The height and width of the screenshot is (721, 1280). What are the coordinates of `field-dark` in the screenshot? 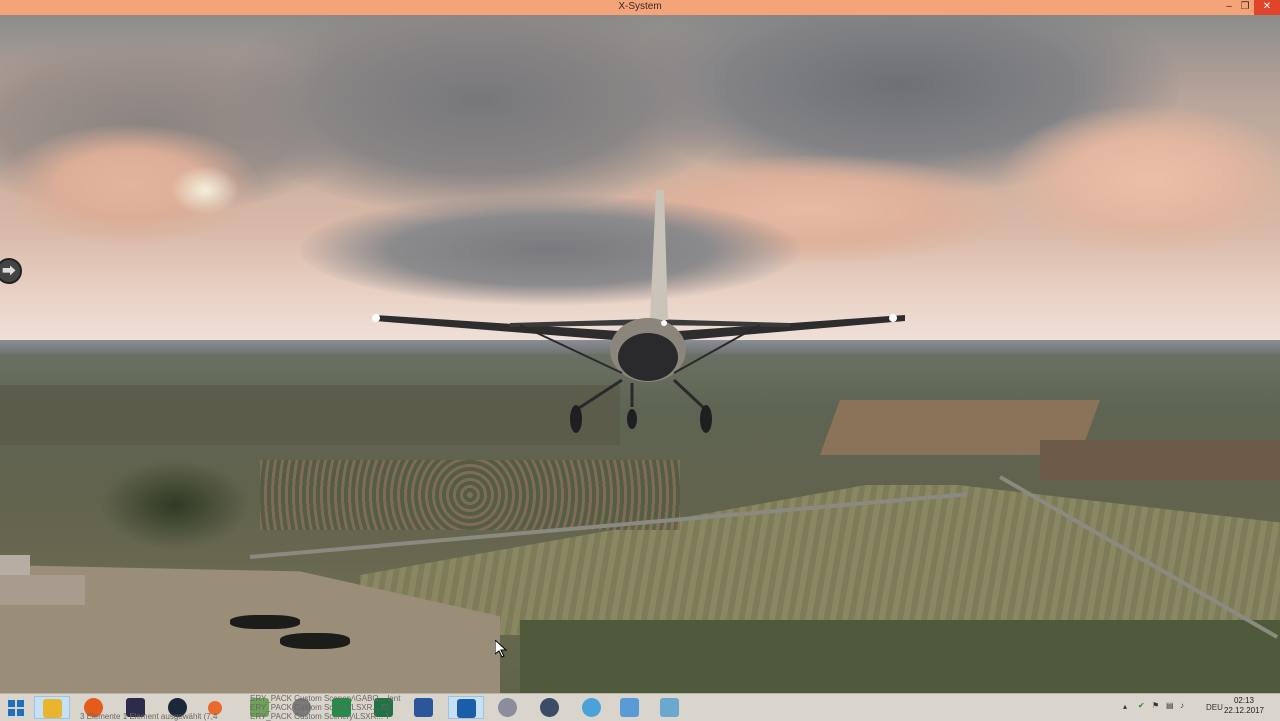 It's located at (1160, 460).